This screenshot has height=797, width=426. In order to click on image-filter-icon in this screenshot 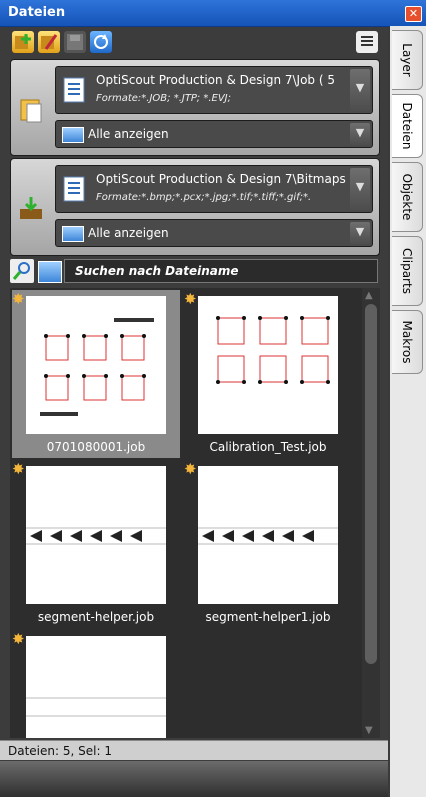, I will do `click(50, 272)`.